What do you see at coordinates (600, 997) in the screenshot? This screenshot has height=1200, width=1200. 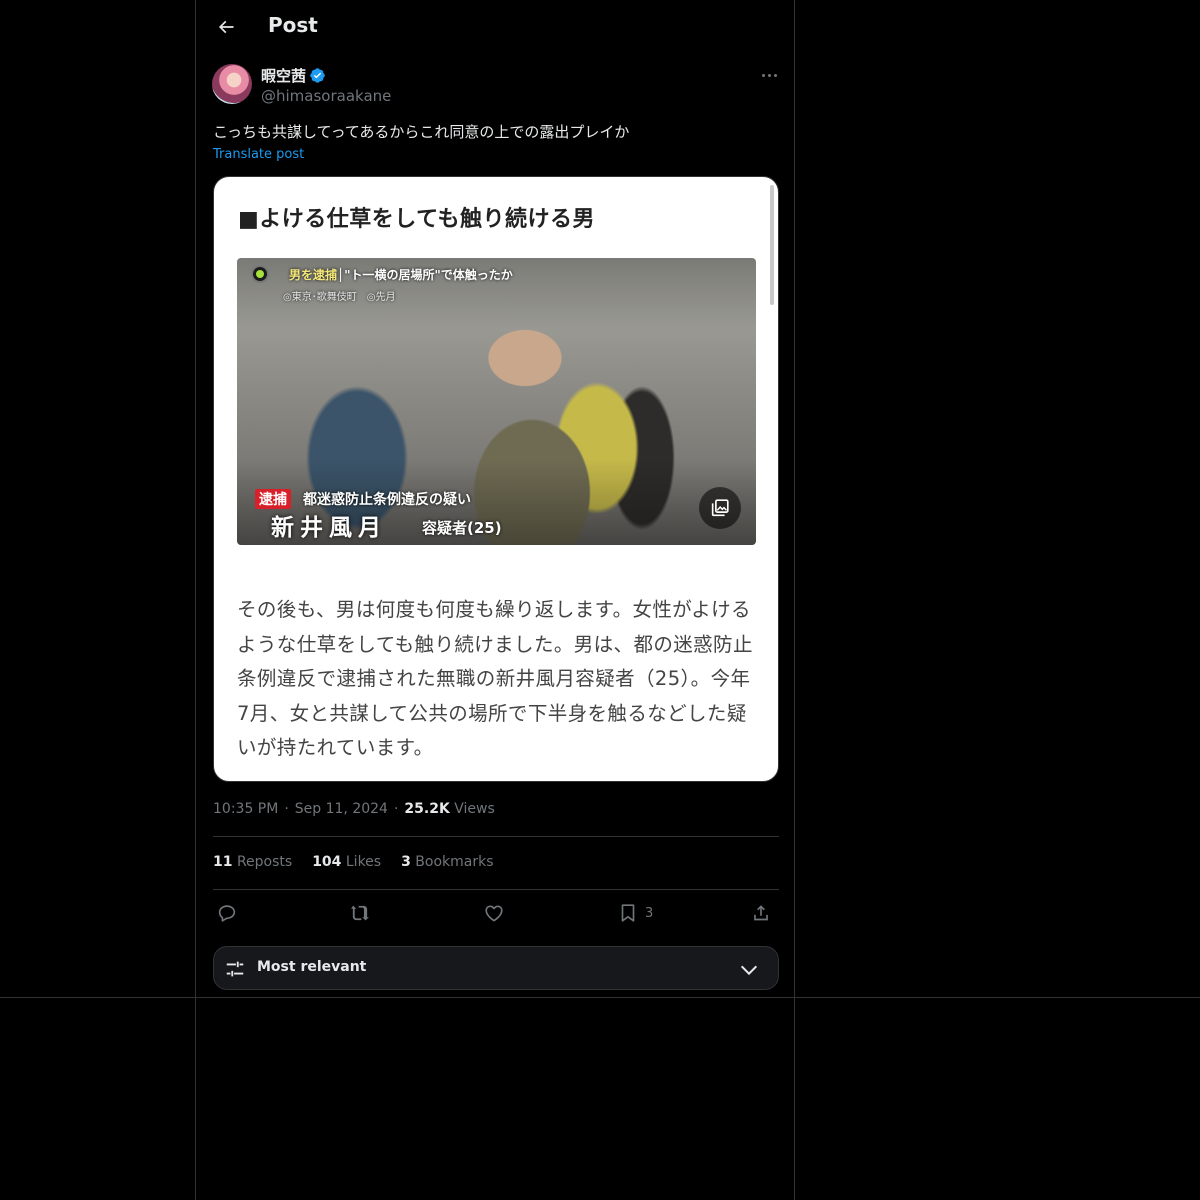 I see `page-divider` at bounding box center [600, 997].